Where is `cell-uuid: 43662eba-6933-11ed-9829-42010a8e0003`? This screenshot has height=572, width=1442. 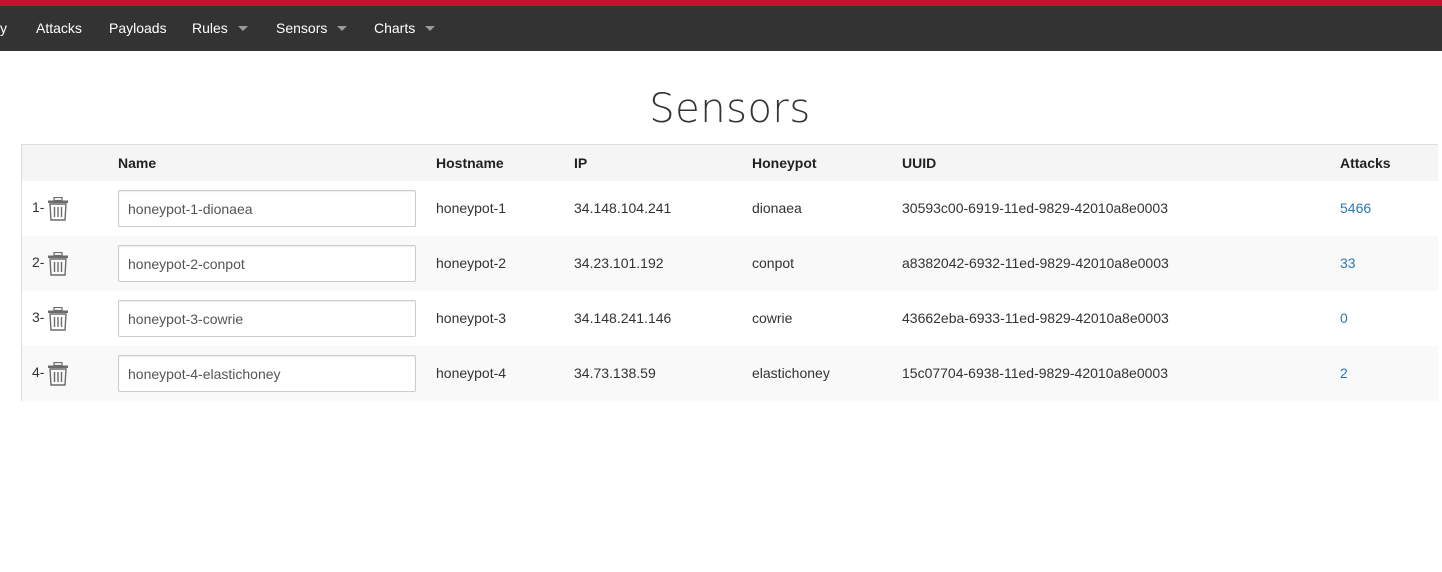
cell-uuid: 43662eba-6933-11ed-9829-42010a8e0003 is located at coordinates (1035, 318).